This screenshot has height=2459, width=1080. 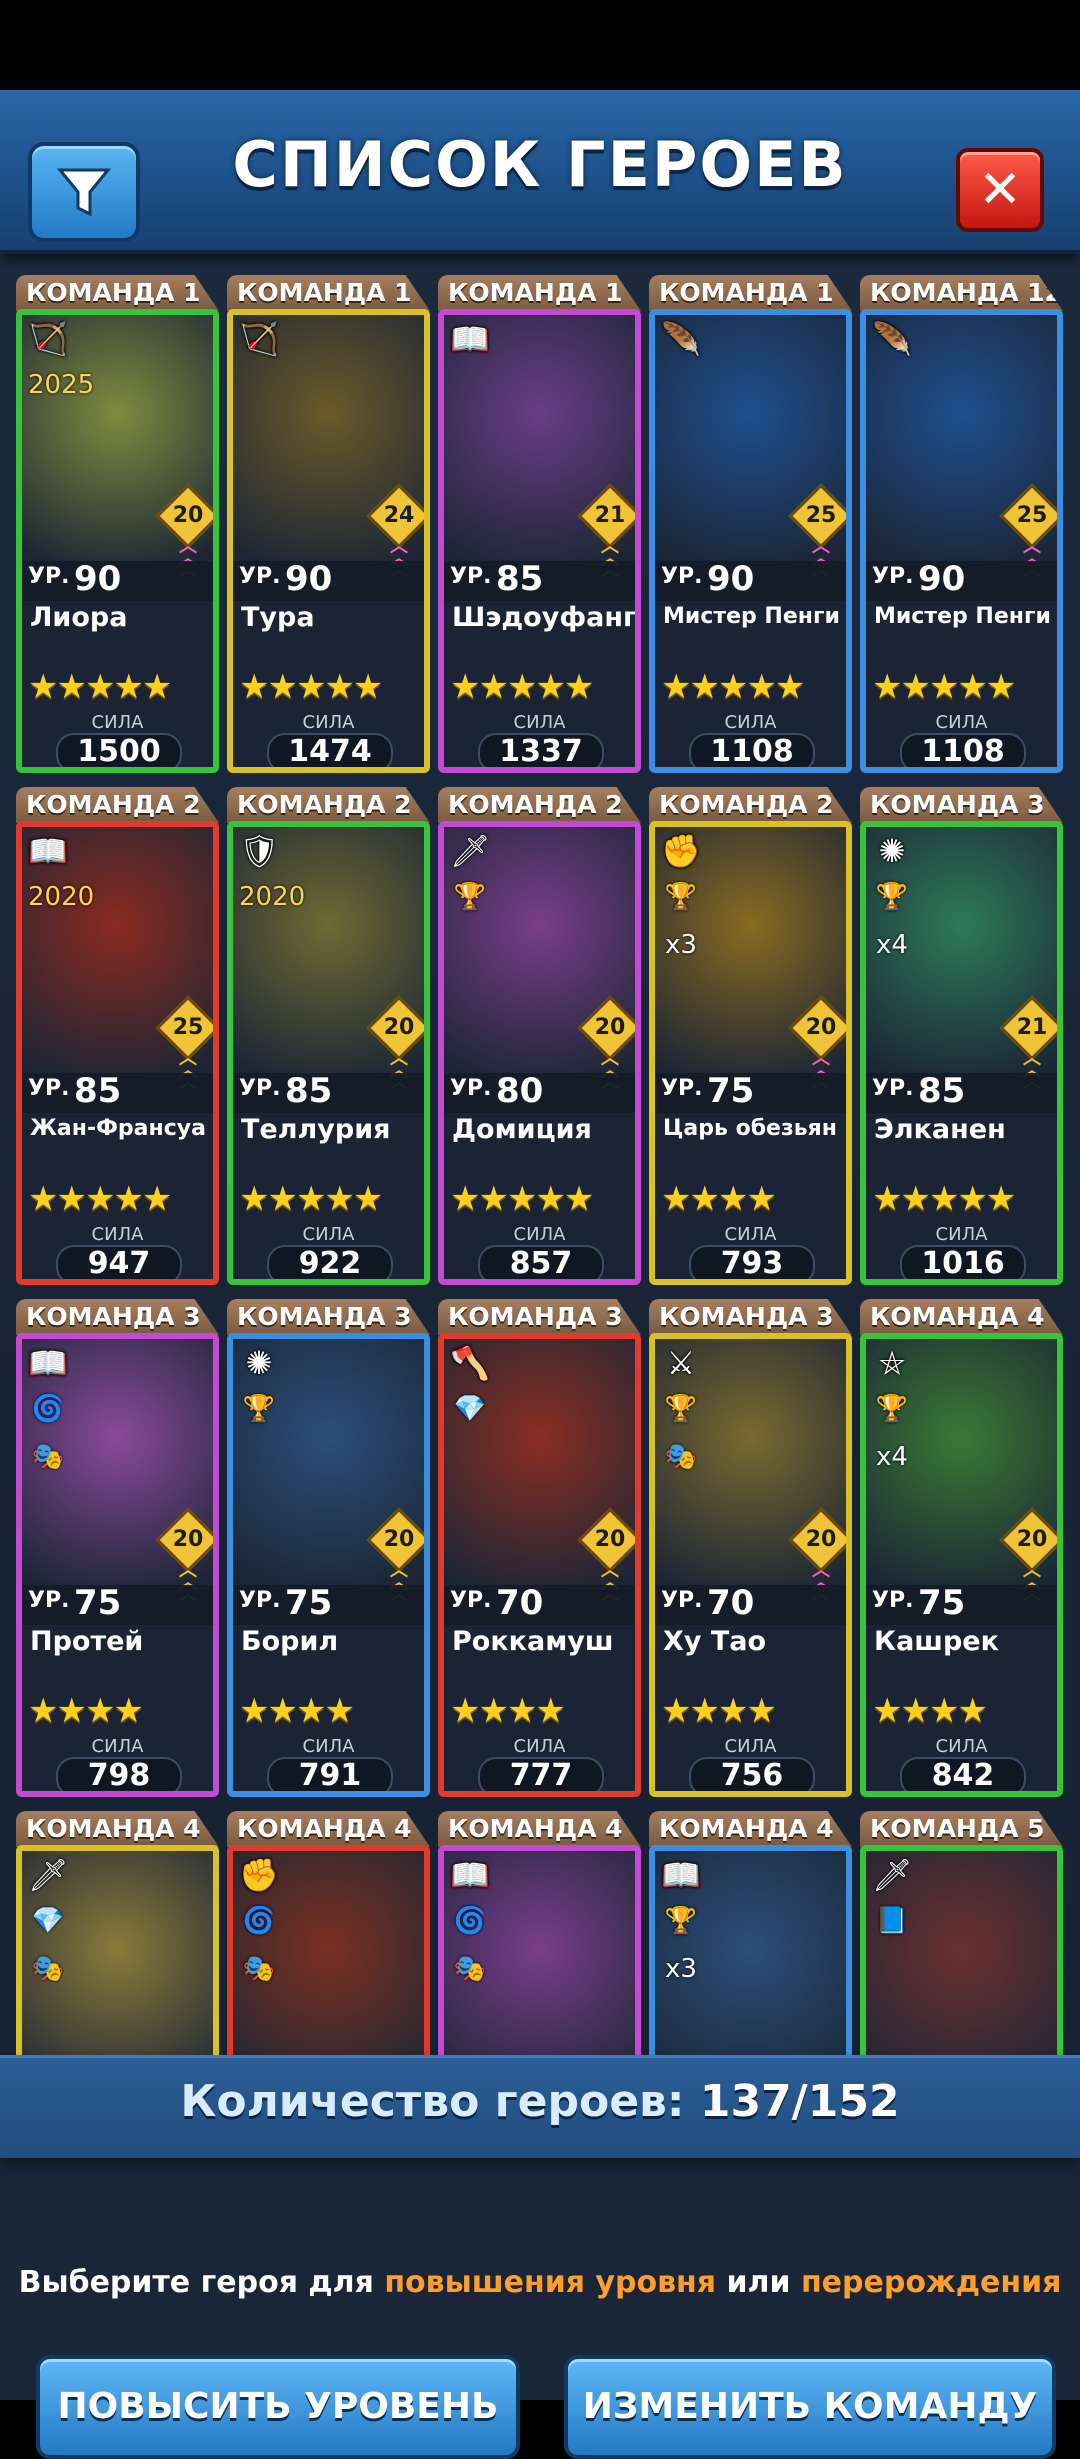 I want to click on level-prefix: УР., so click(x=893, y=1088).